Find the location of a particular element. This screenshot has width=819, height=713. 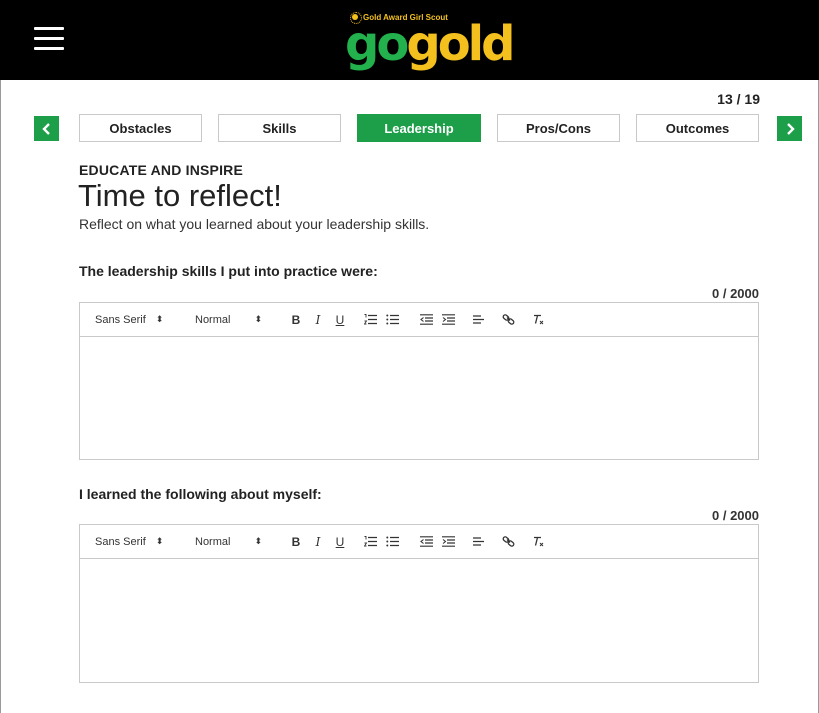

tab-obstacles: Obstacles is located at coordinates (140, 128).